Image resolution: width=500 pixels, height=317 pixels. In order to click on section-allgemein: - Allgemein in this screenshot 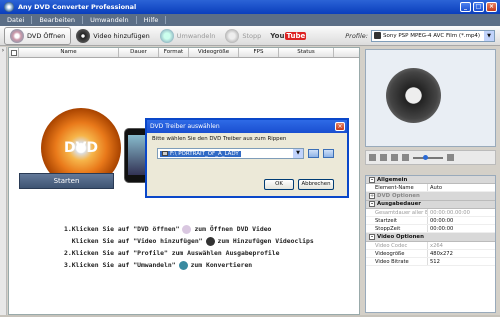, I will do `click(430, 180)`.